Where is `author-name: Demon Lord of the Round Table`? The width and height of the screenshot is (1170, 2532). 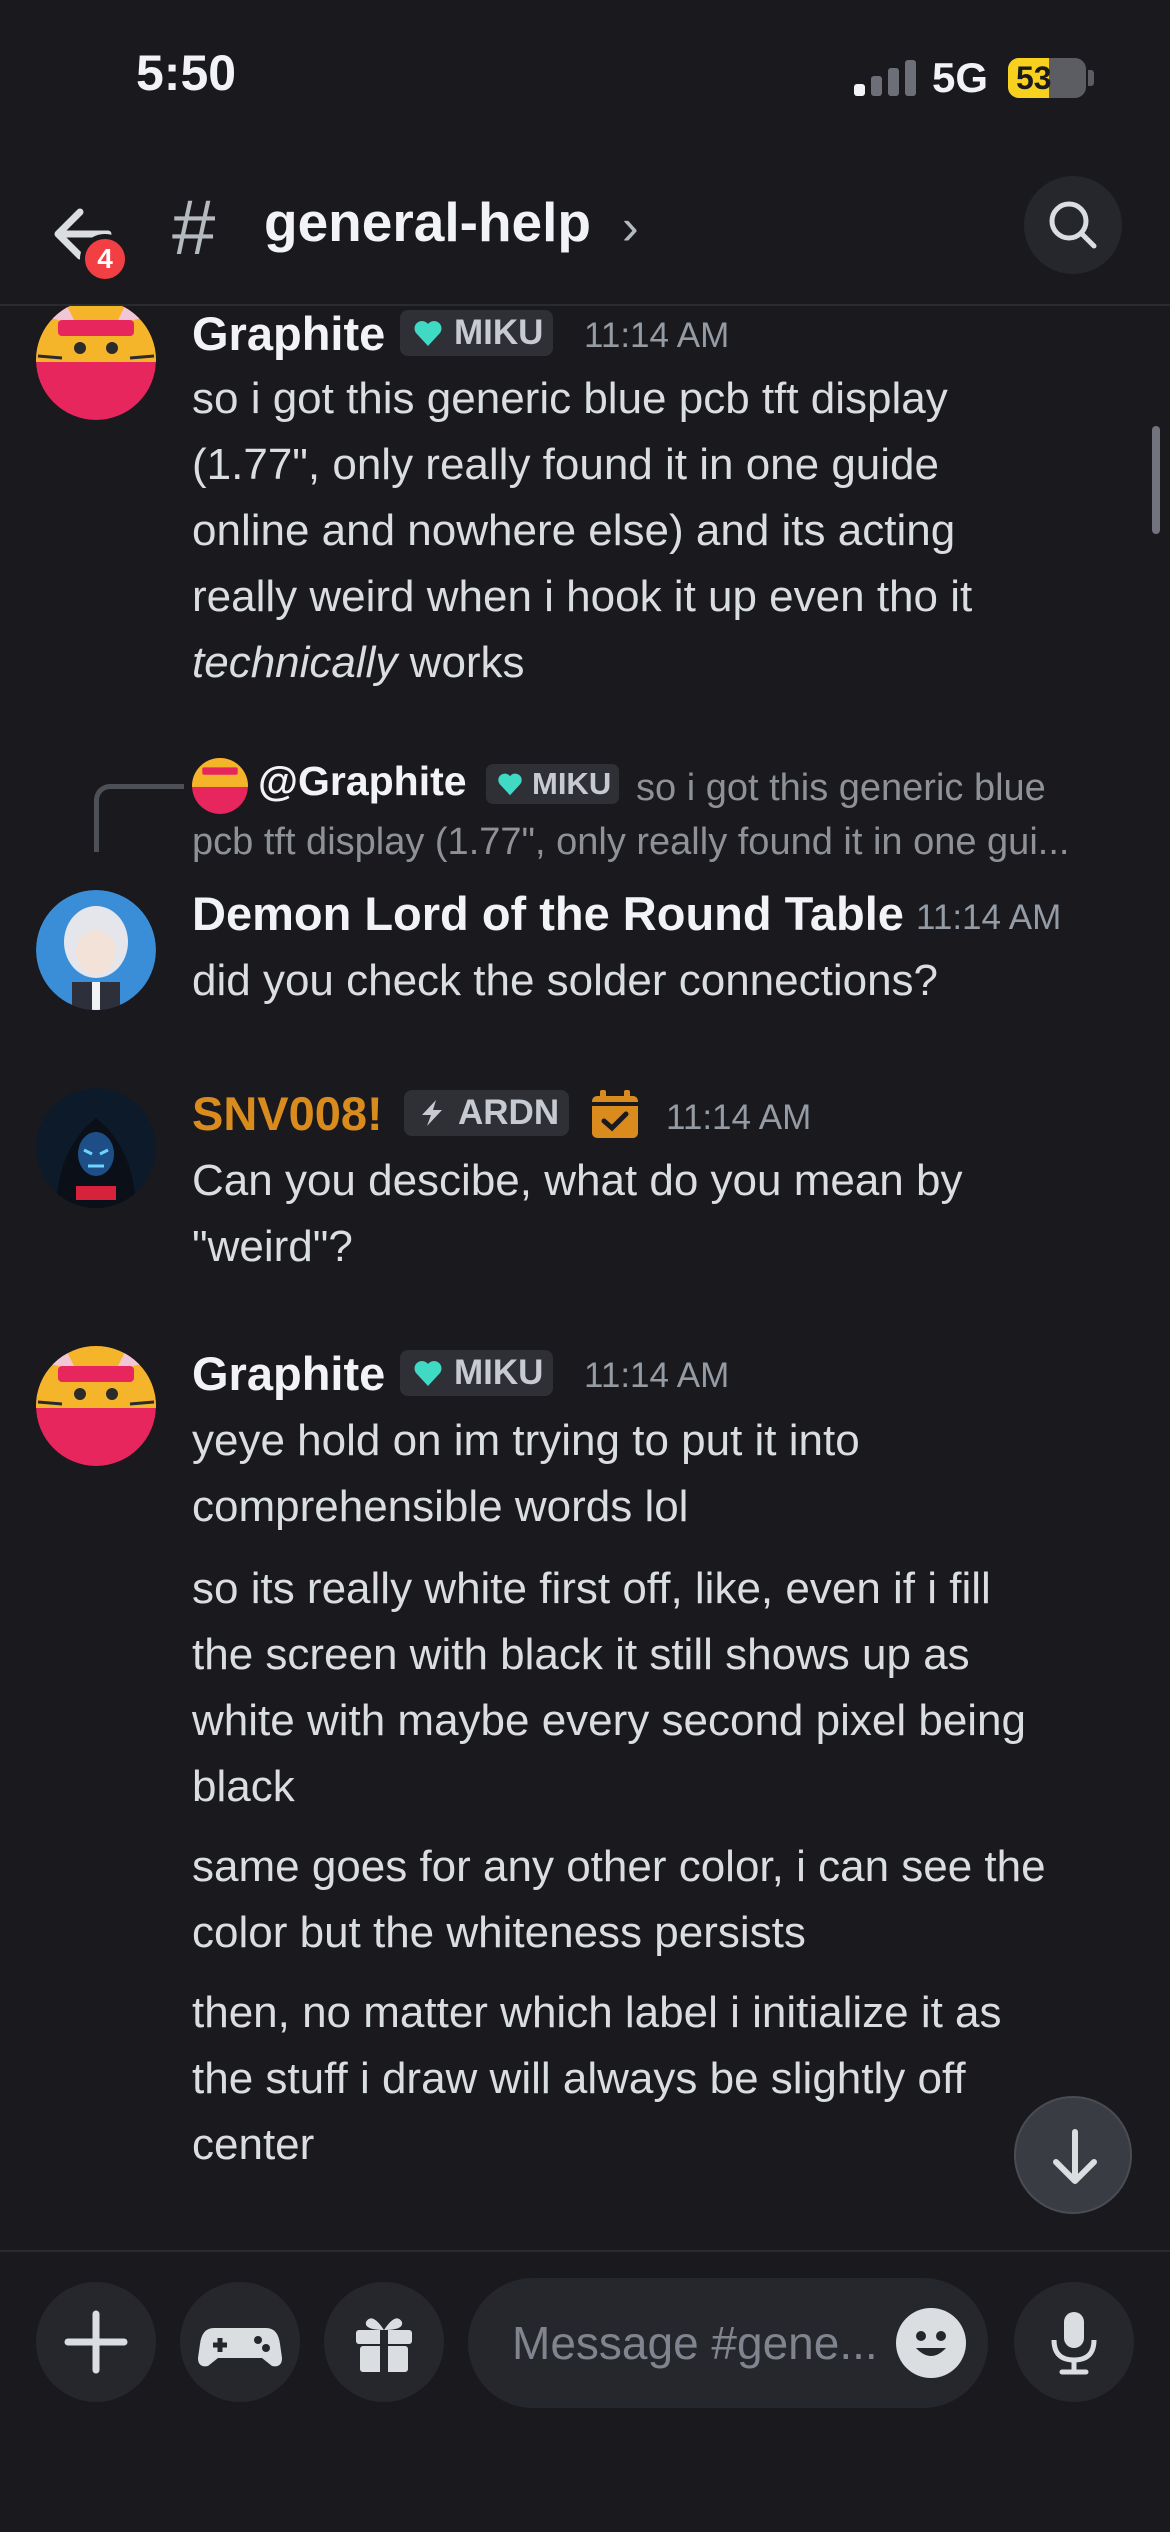 author-name: Demon Lord of the Round Table is located at coordinates (548, 913).